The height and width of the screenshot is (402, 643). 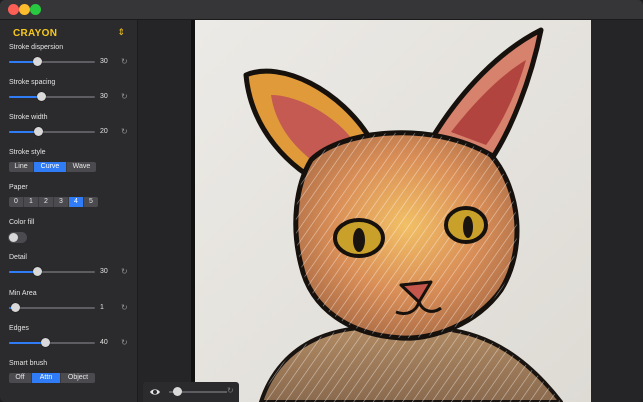 I want to click on stroke-style-option-wave: Wave, so click(x=81, y=167).